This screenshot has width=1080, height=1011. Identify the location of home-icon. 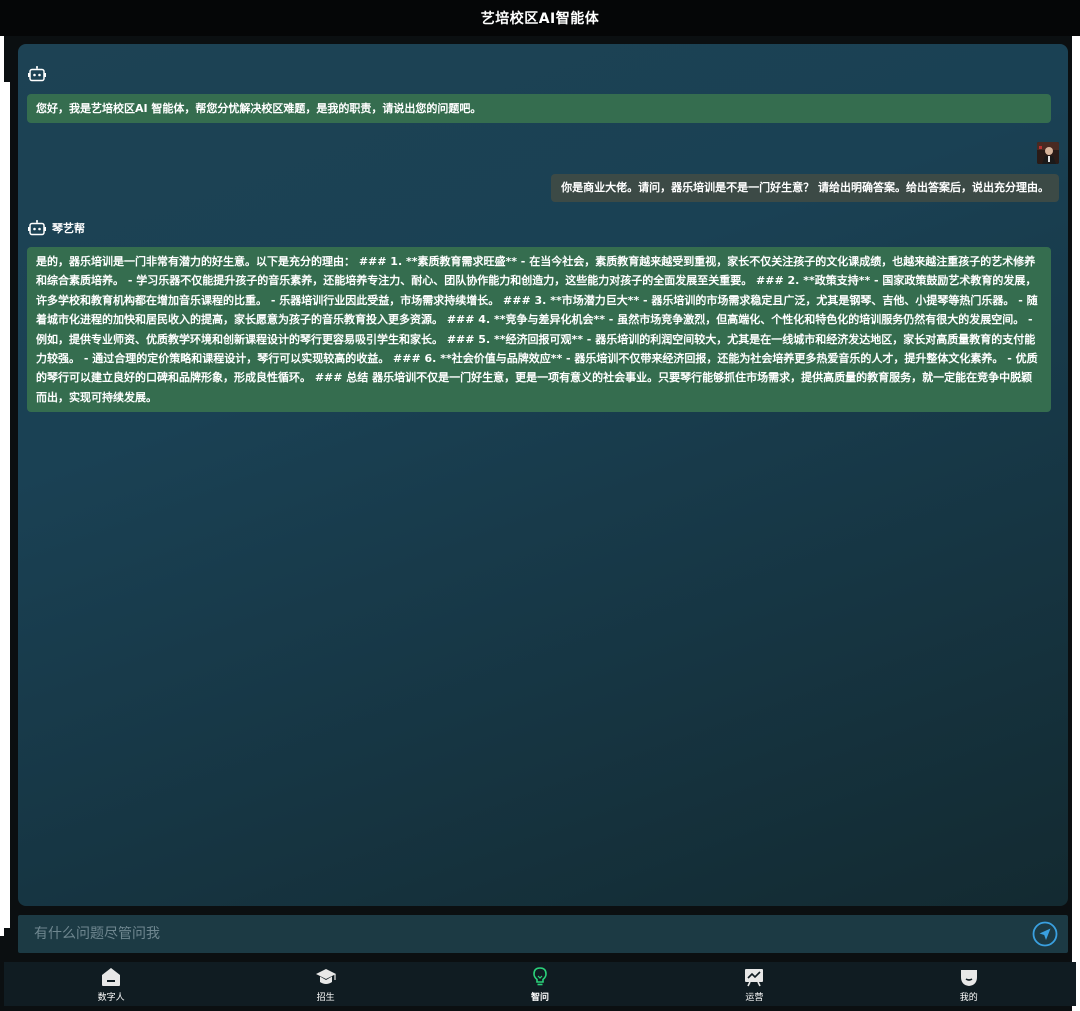
(111, 977).